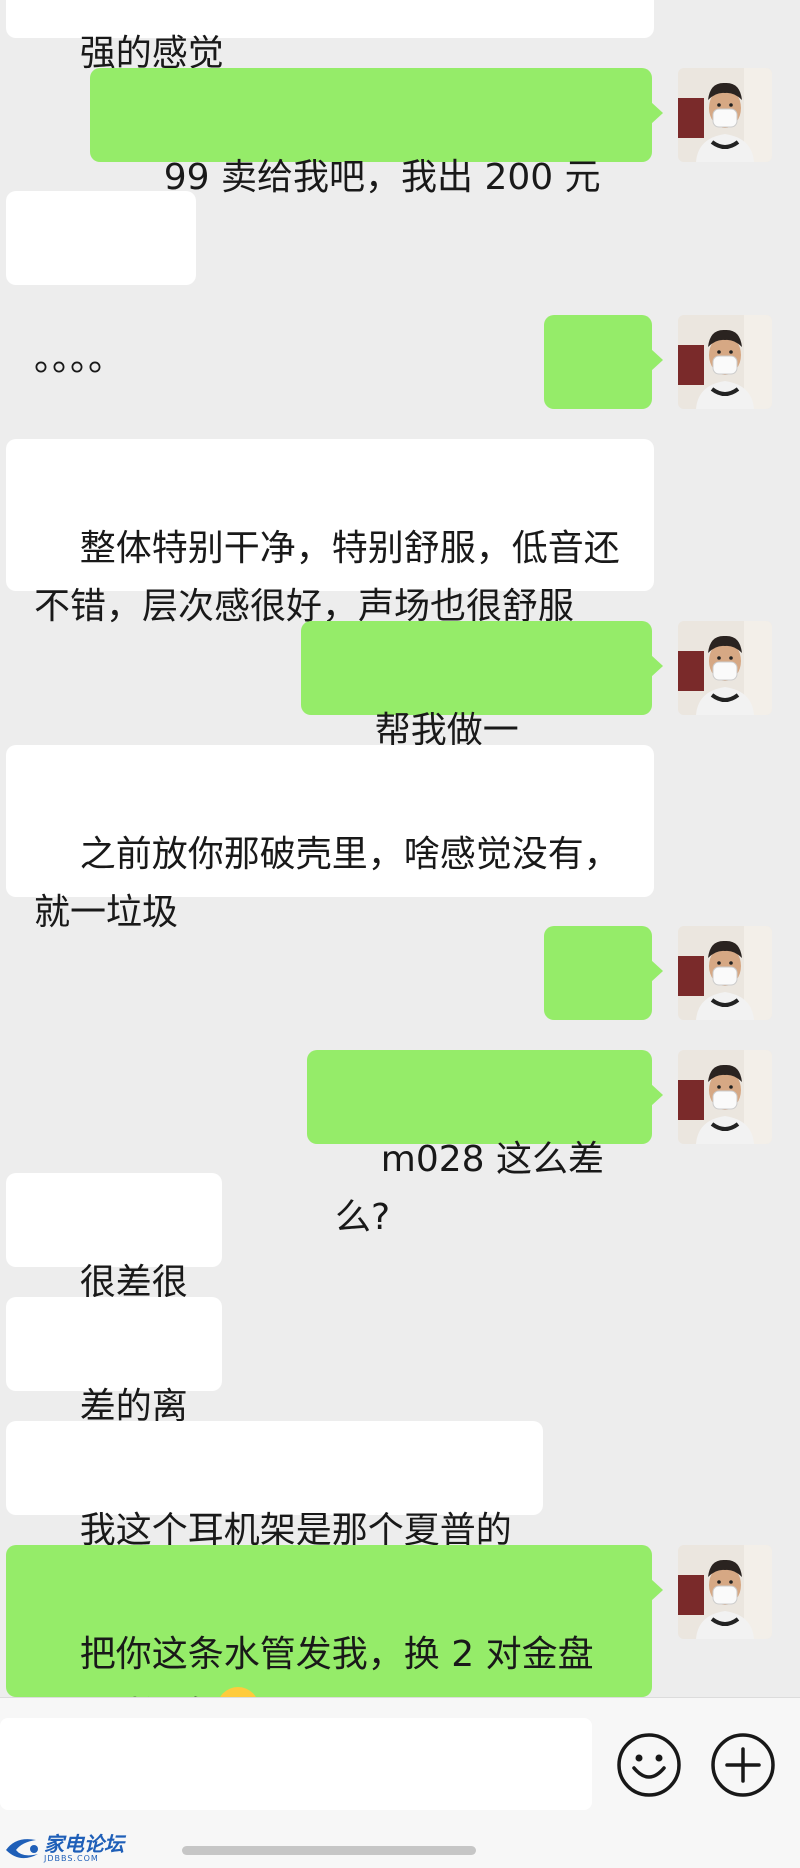  What do you see at coordinates (330, 37) in the screenshot?
I see `message-incoming: 强的感觉` at bounding box center [330, 37].